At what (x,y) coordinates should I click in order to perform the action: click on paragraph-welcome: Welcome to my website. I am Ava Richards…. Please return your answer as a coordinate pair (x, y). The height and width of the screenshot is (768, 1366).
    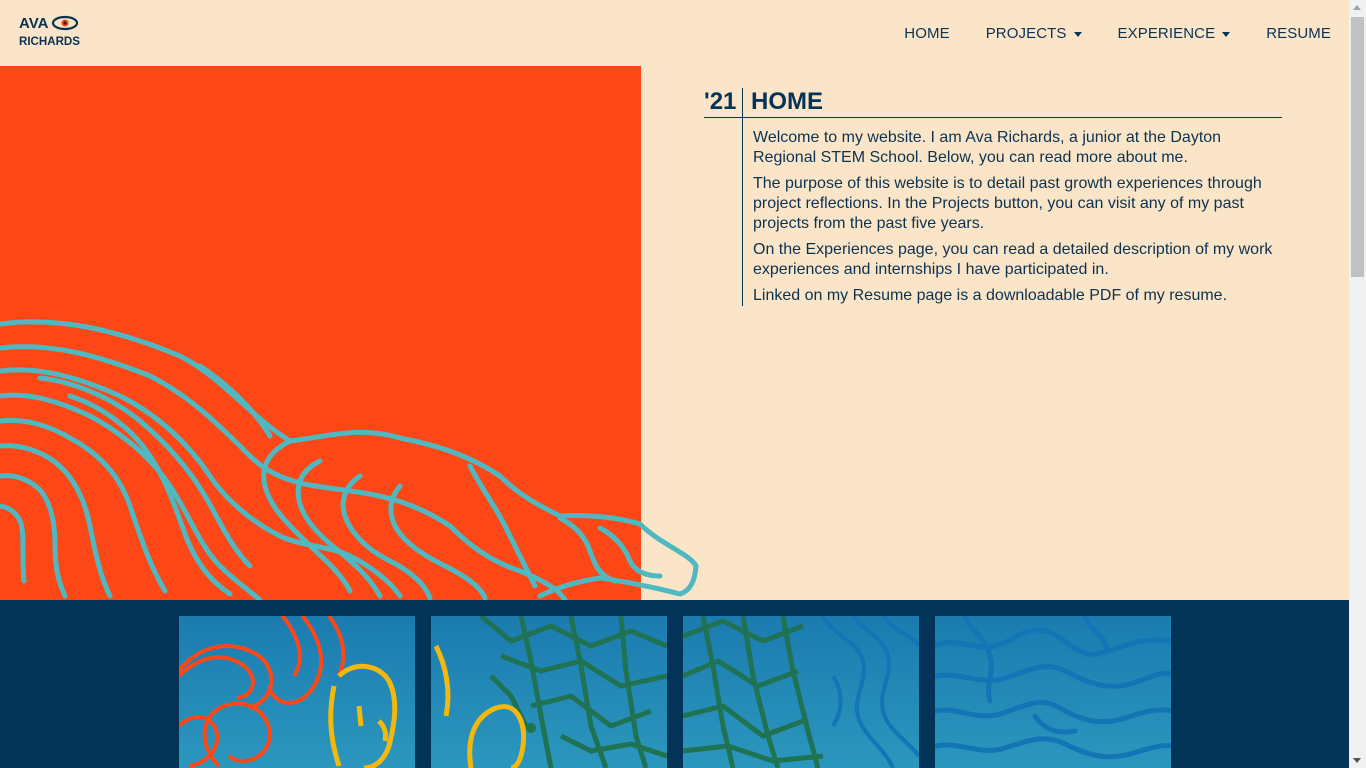
    Looking at the image, I should click on (987, 147).